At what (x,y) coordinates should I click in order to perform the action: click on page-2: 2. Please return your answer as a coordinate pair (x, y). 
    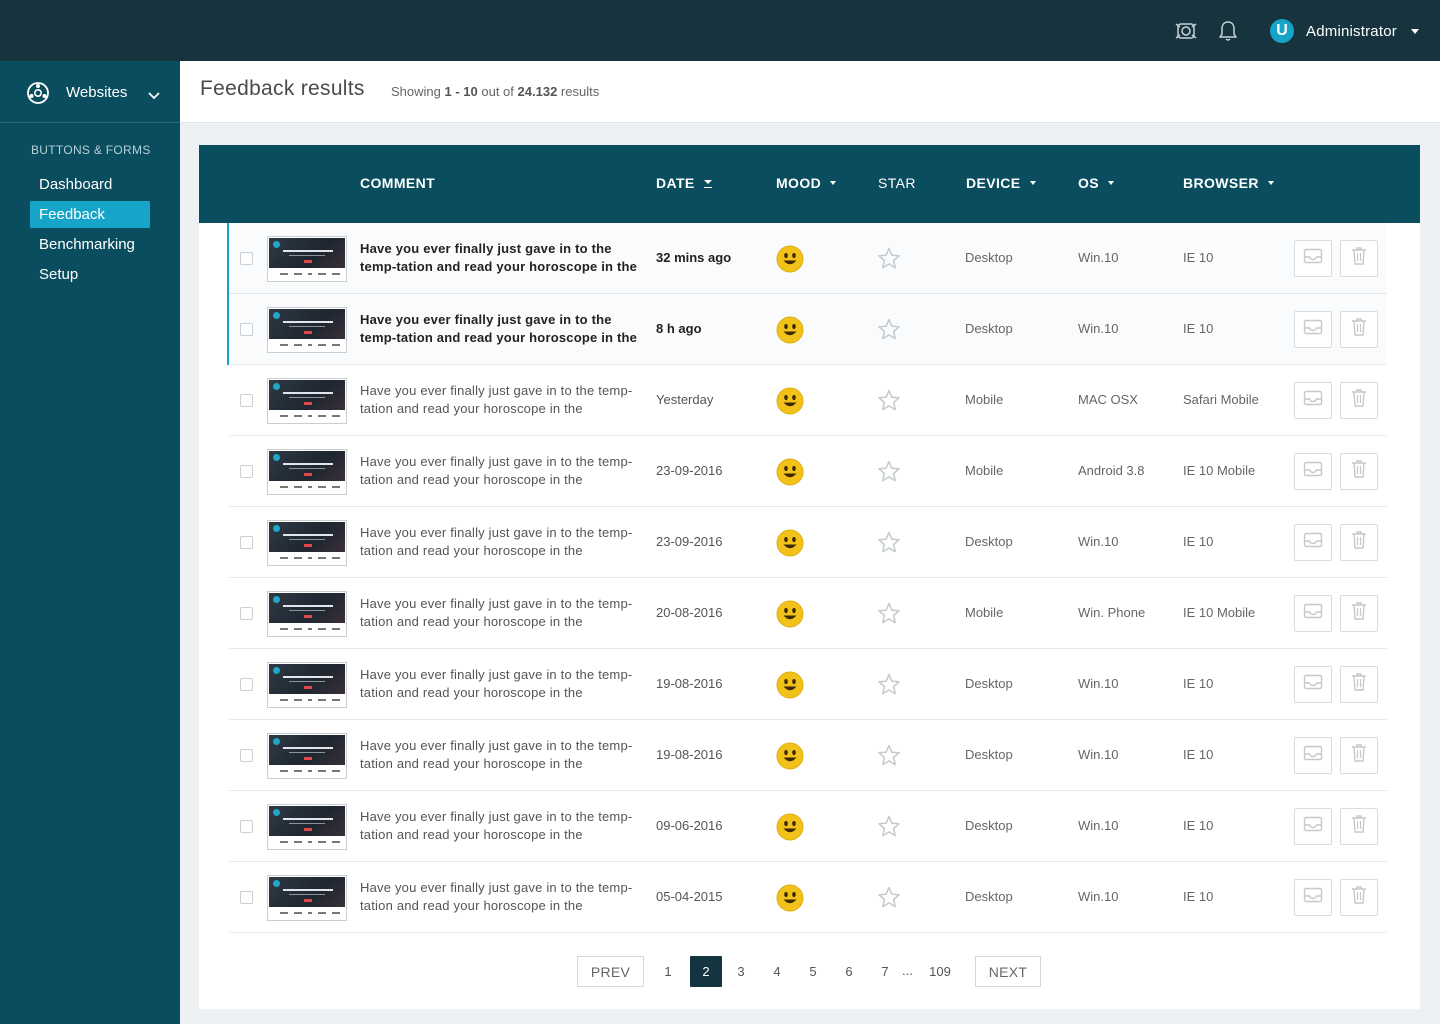
    Looking at the image, I should click on (706, 971).